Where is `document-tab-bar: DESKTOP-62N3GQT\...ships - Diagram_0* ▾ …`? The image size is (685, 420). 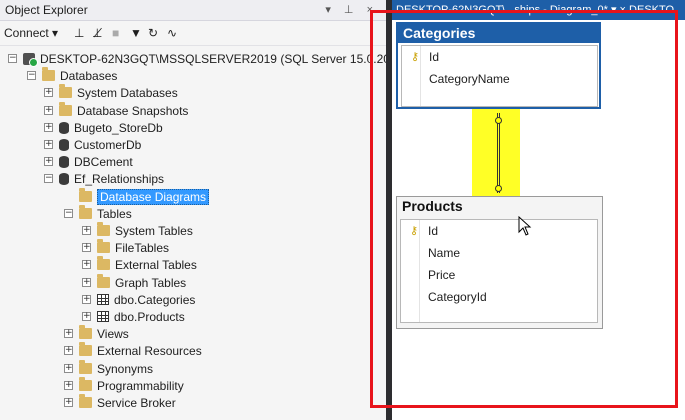 document-tab-bar: DESKTOP-62N3GQT\...ships - Diagram_0* ▾ … is located at coordinates (538, 10).